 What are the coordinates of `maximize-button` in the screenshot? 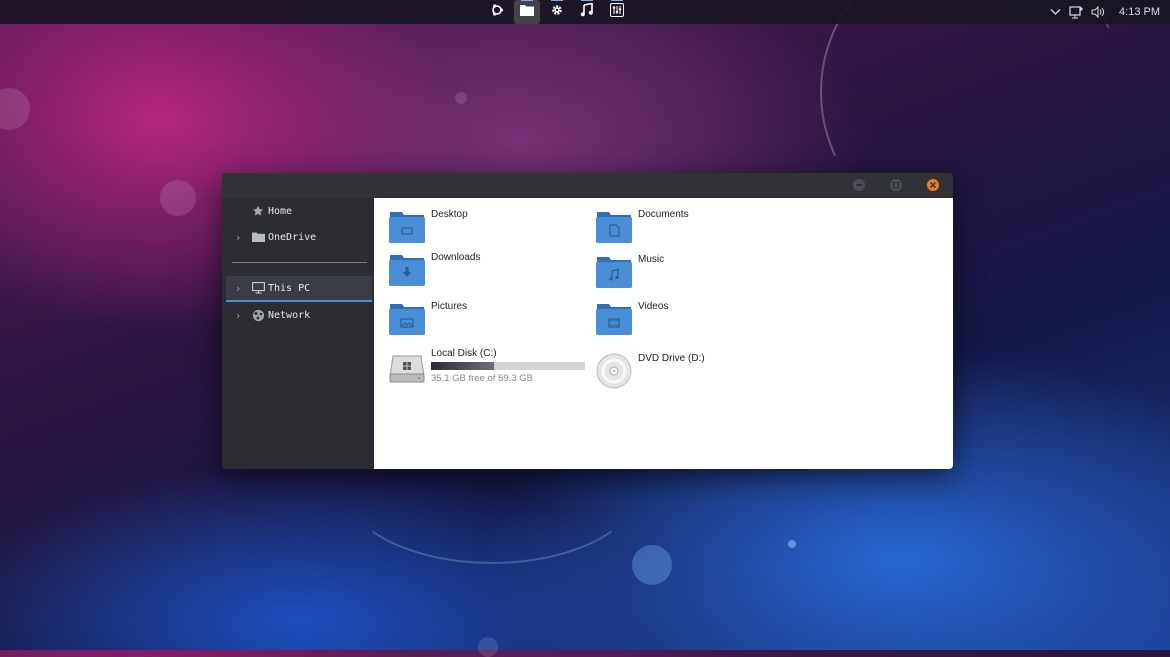 It's located at (896, 185).